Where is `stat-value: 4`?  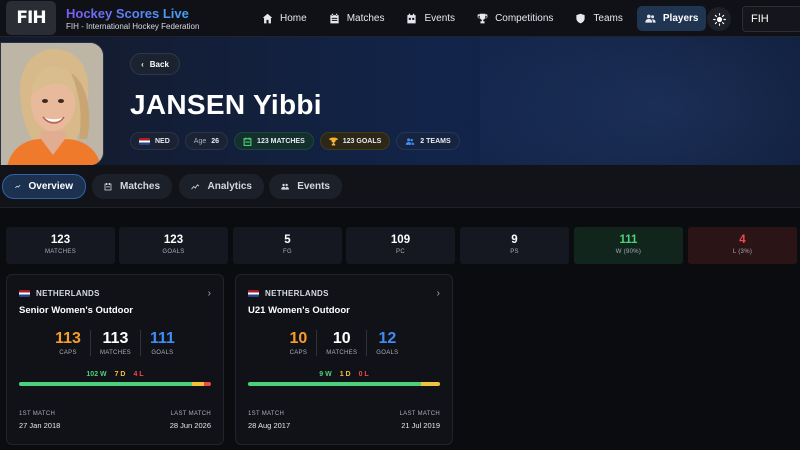
stat-value: 4 is located at coordinates (742, 240).